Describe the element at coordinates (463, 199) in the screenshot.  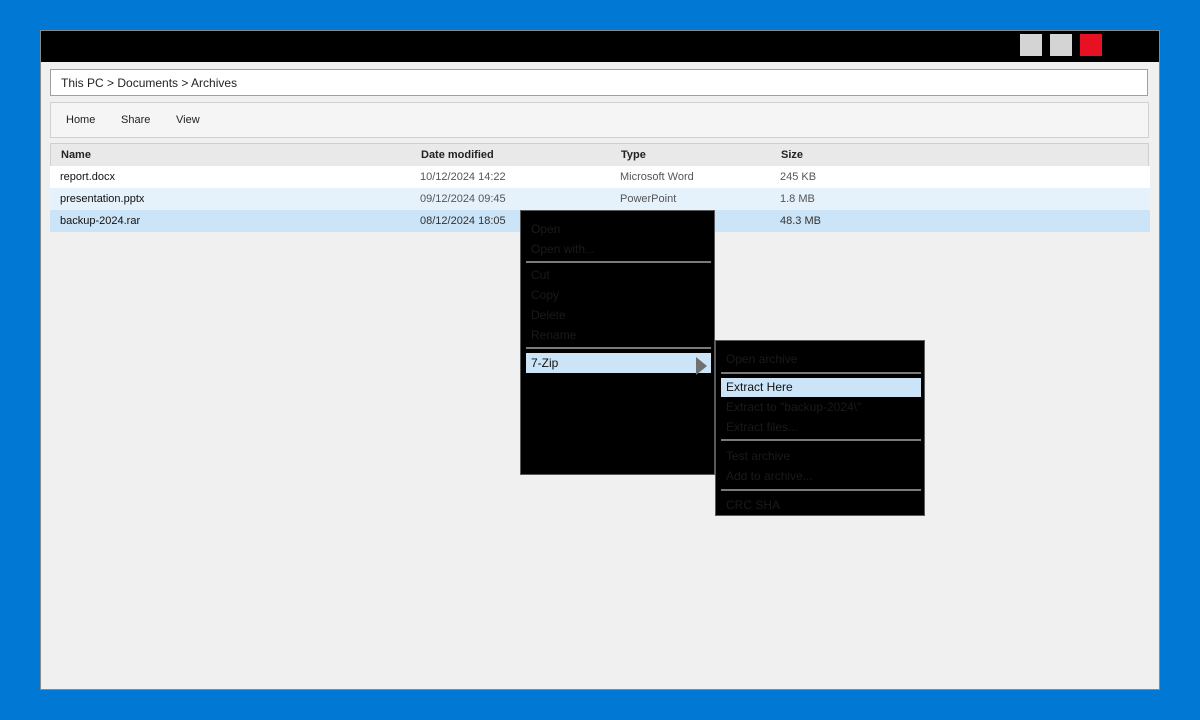
I see `file-date: 09/12/2024 09:45` at that location.